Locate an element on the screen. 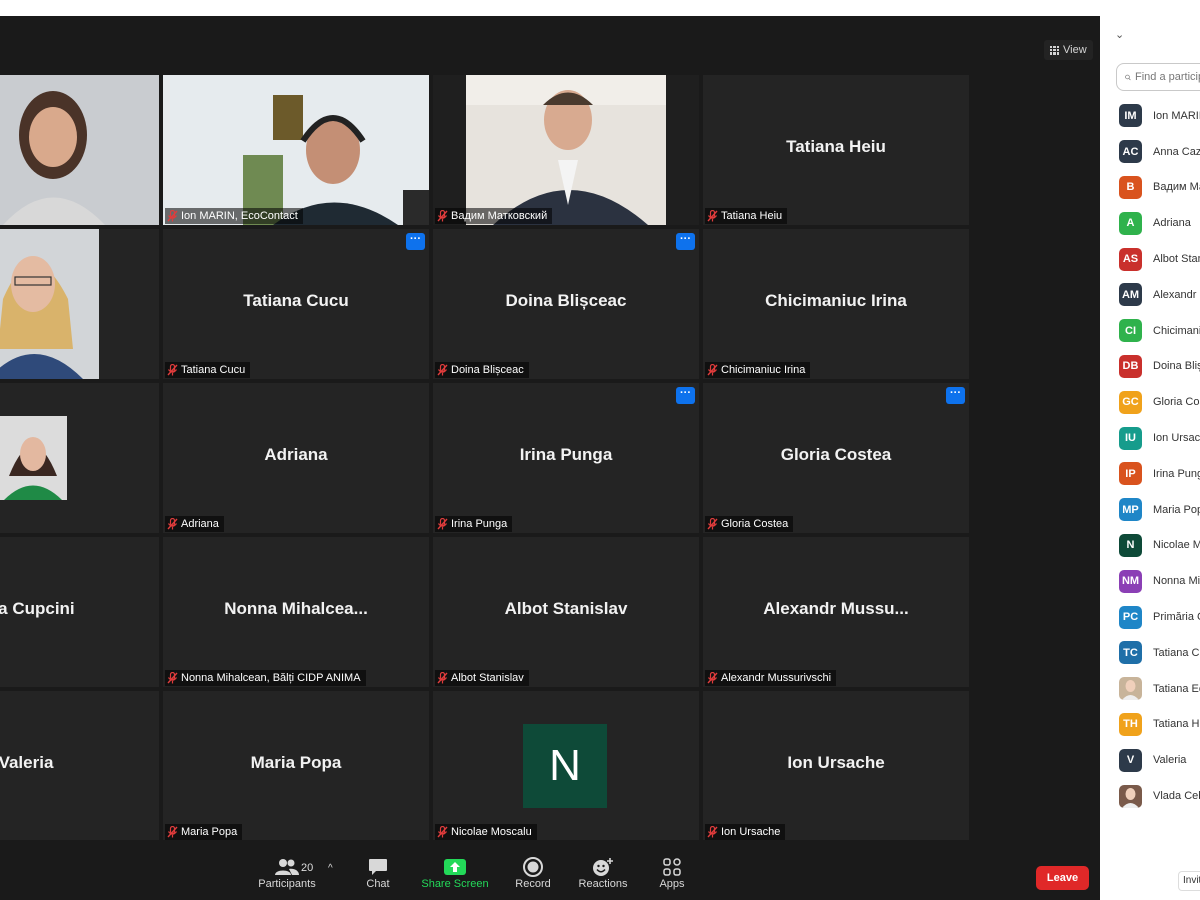 The height and width of the screenshot is (900, 1200). participant-name: Chicimaniuc Irina is located at coordinates (1176, 330).